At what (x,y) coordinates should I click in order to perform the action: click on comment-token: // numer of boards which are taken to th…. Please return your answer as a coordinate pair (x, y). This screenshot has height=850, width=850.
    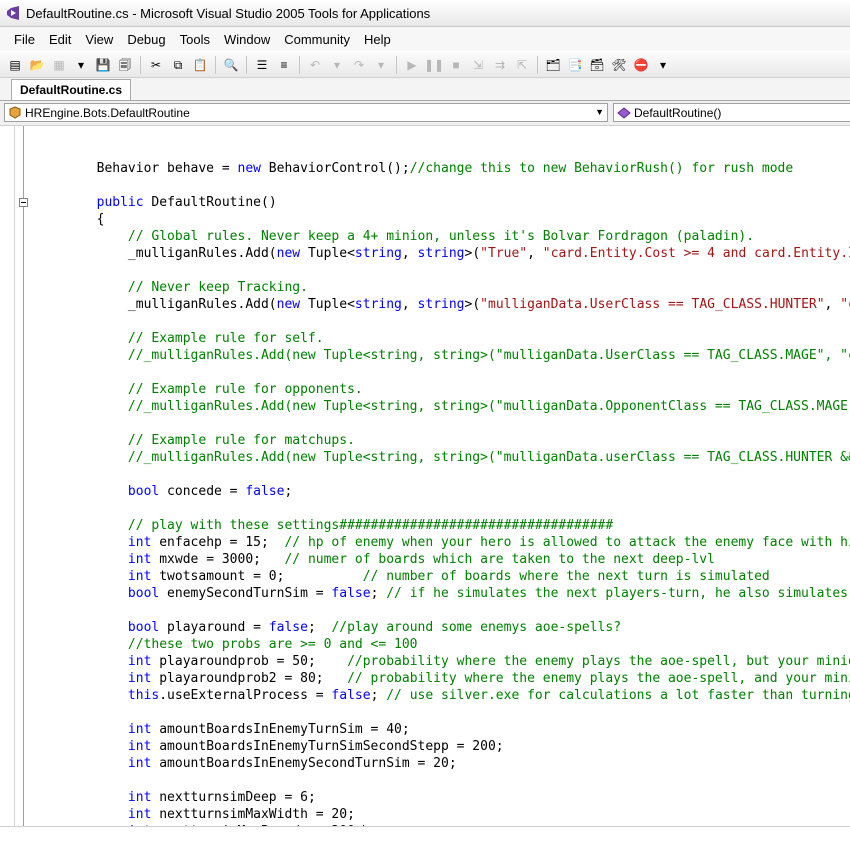
    Looking at the image, I should click on (499, 559).